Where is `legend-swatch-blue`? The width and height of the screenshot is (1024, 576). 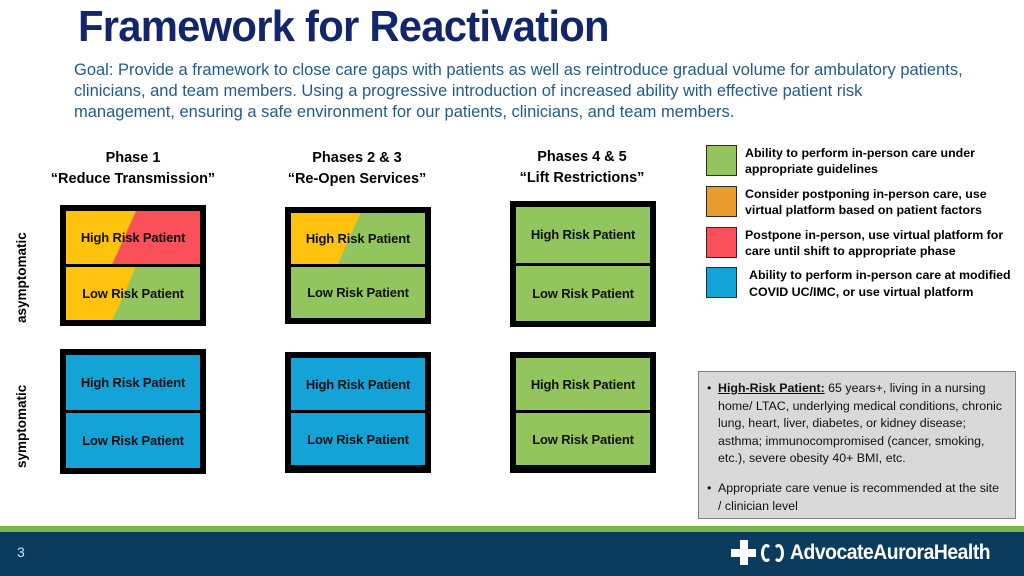 legend-swatch-blue is located at coordinates (721, 283).